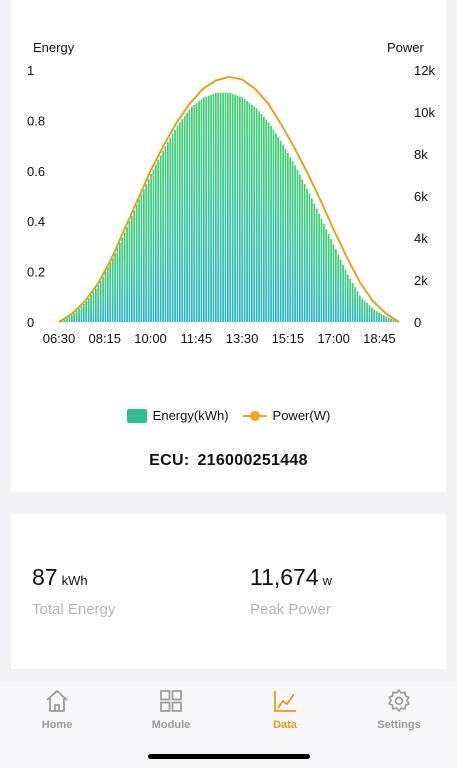 This screenshot has width=457, height=768. What do you see at coordinates (36, 196) in the screenshot?
I see `left-axis-ticks: 0 0.2 0.4 0.6 0.8 1` at bounding box center [36, 196].